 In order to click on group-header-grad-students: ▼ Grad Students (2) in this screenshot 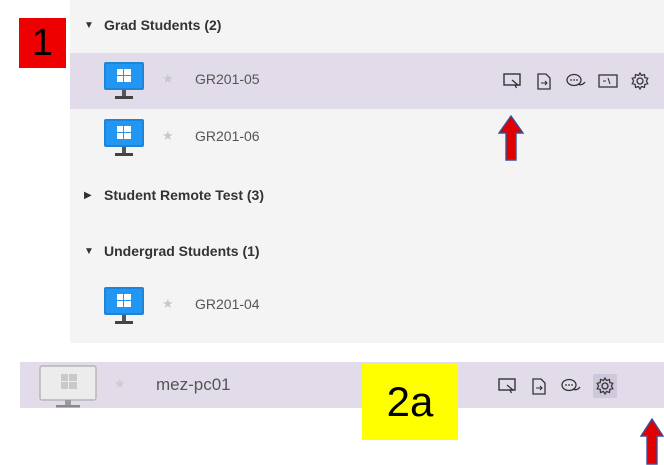, I will do `click(367, 25)`.